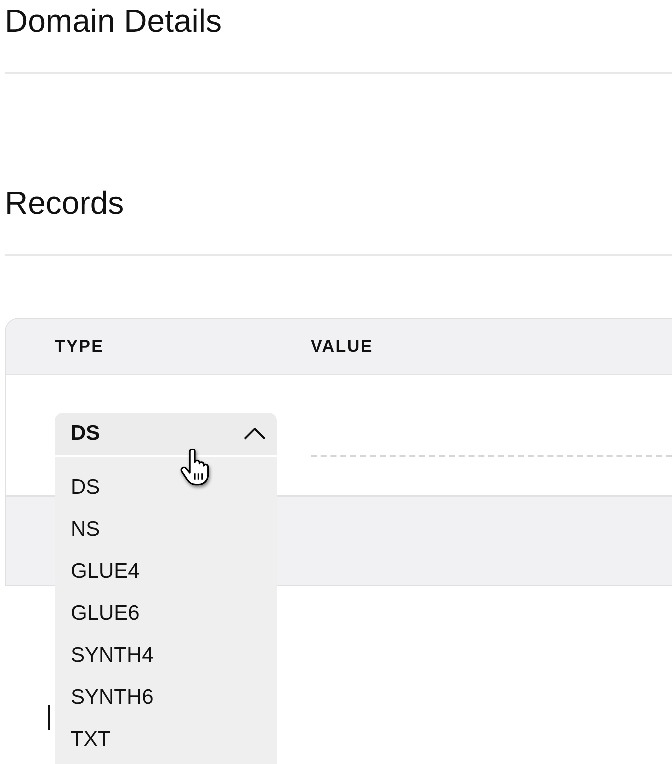 This screenshot has height=764, width=672. Describe the element at coordinates (166, 656) in the screenshot. I see `dropdown-option: SYNTH4` at that location.